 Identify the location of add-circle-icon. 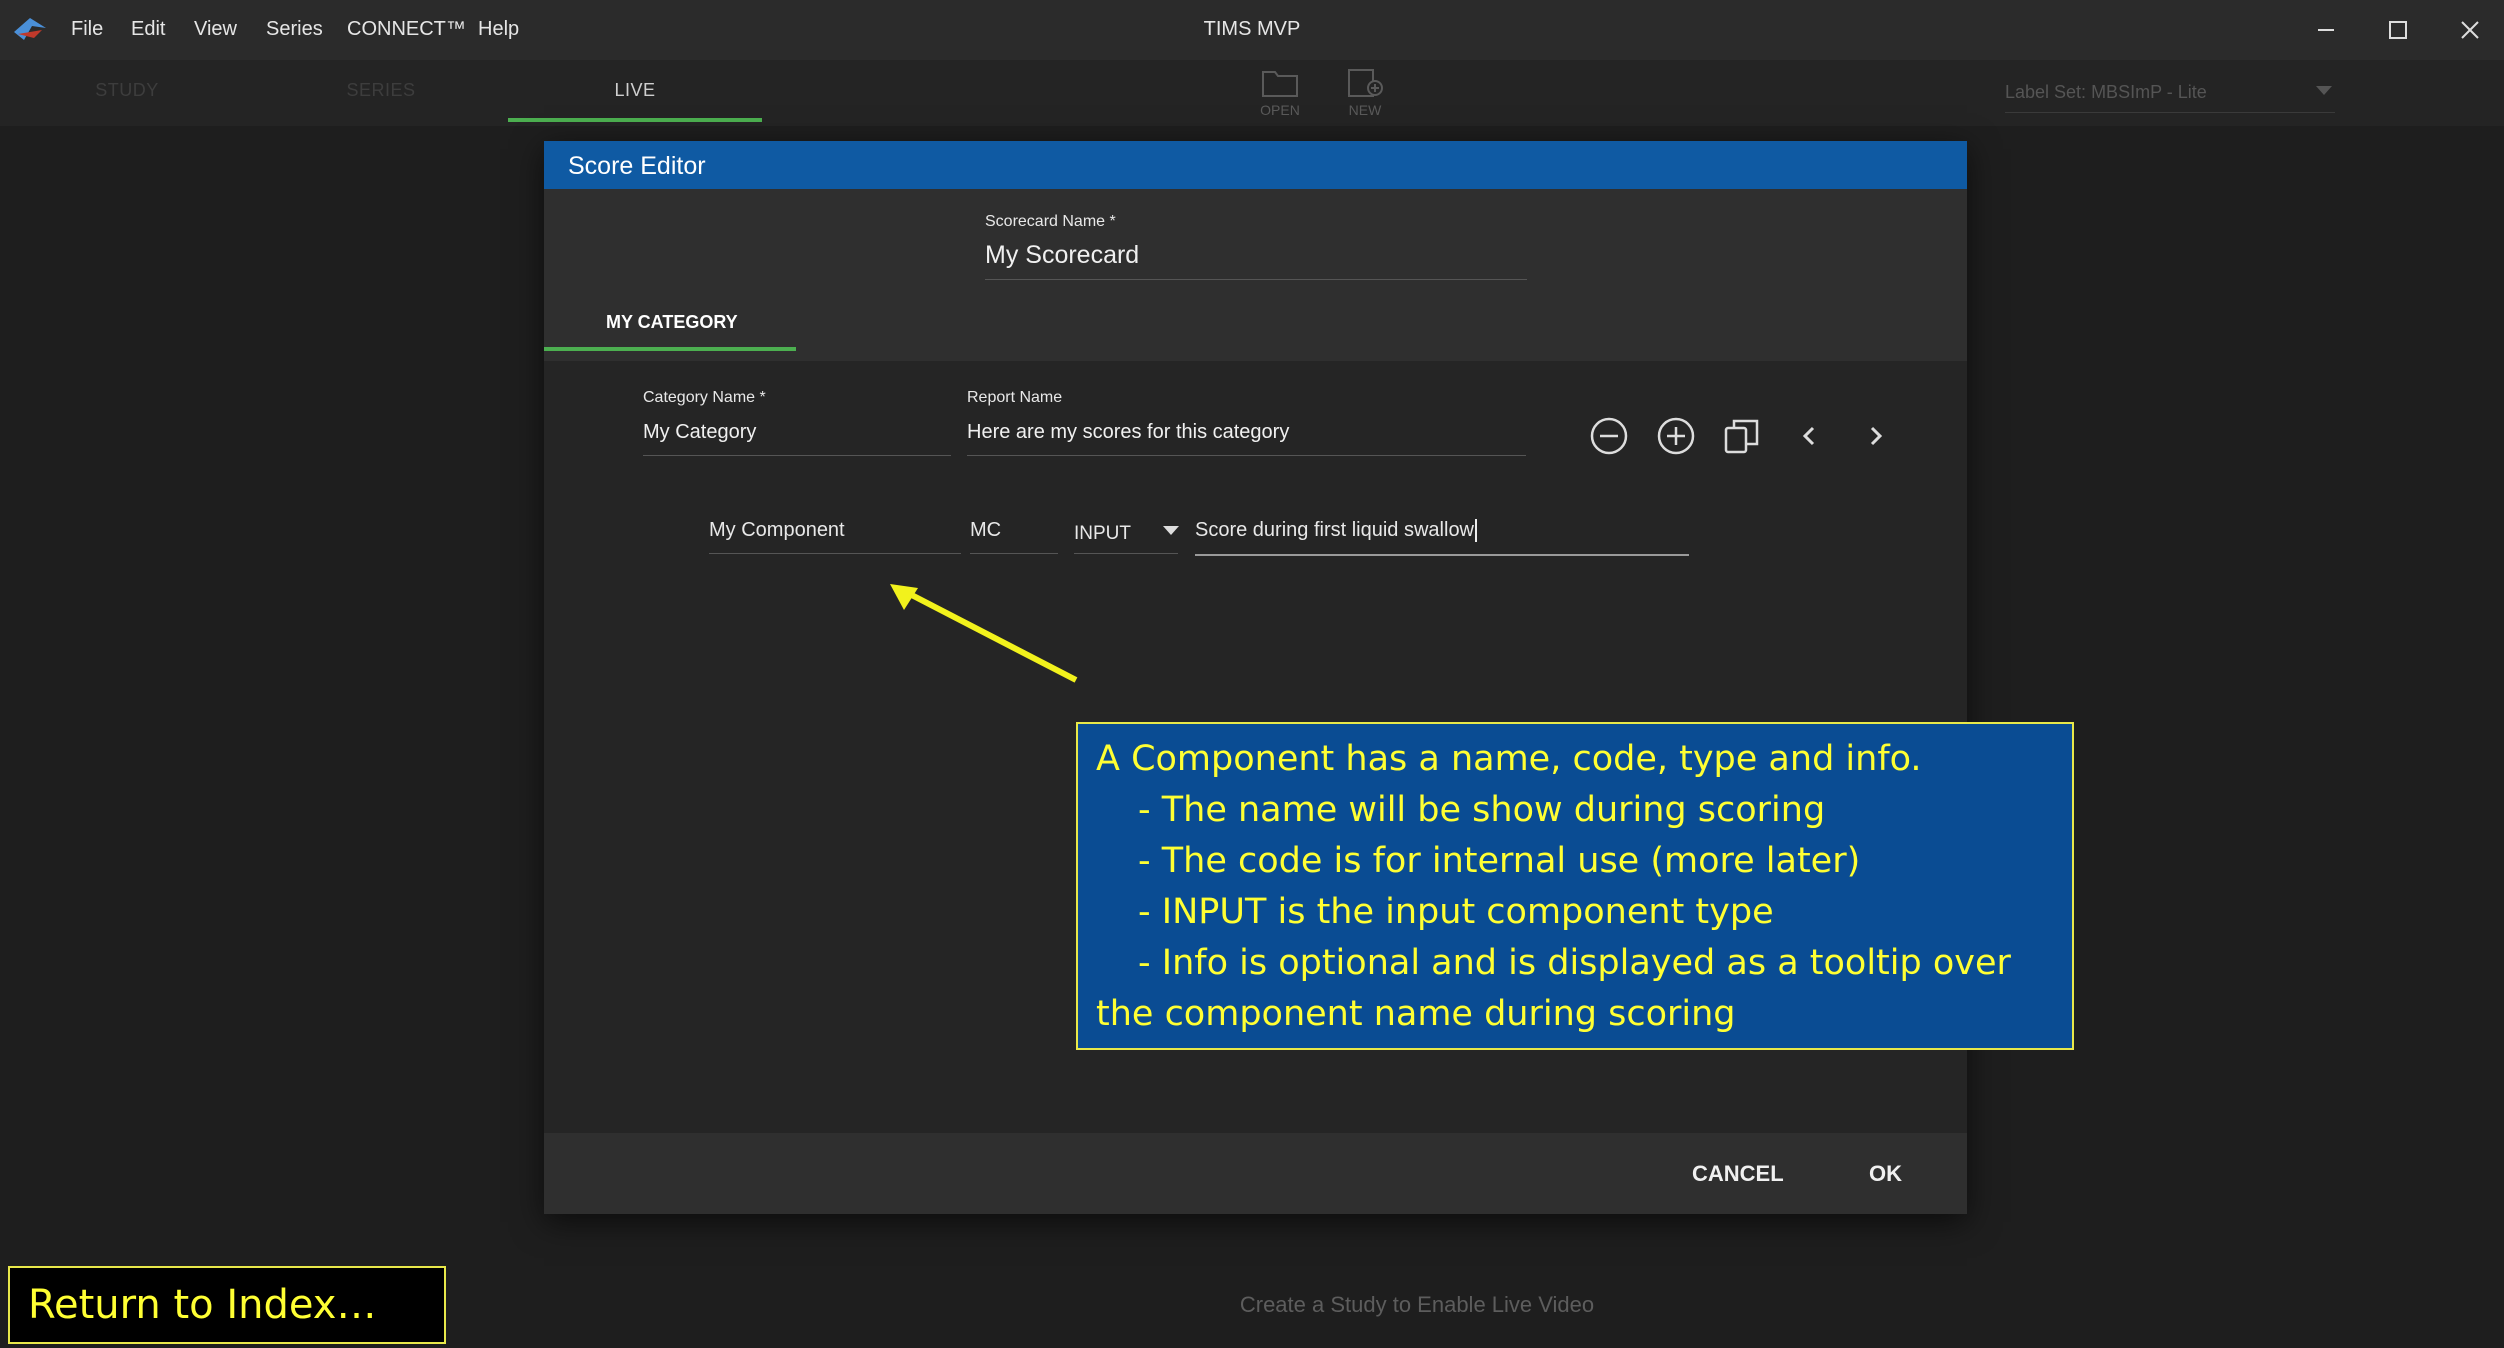
(1676, 436).